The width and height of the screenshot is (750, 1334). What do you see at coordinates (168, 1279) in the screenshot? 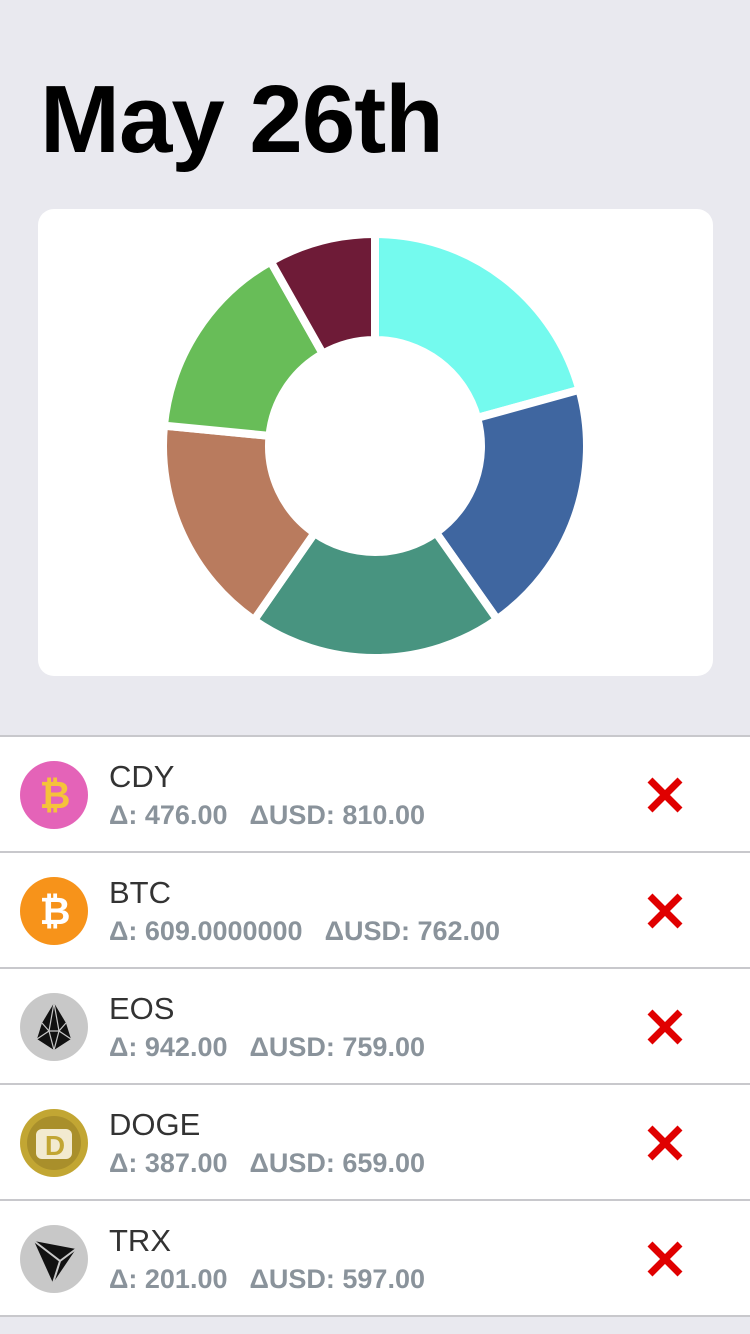
I see `coin-delta: Δ: 201.00` at bounding box center [168, 1279].